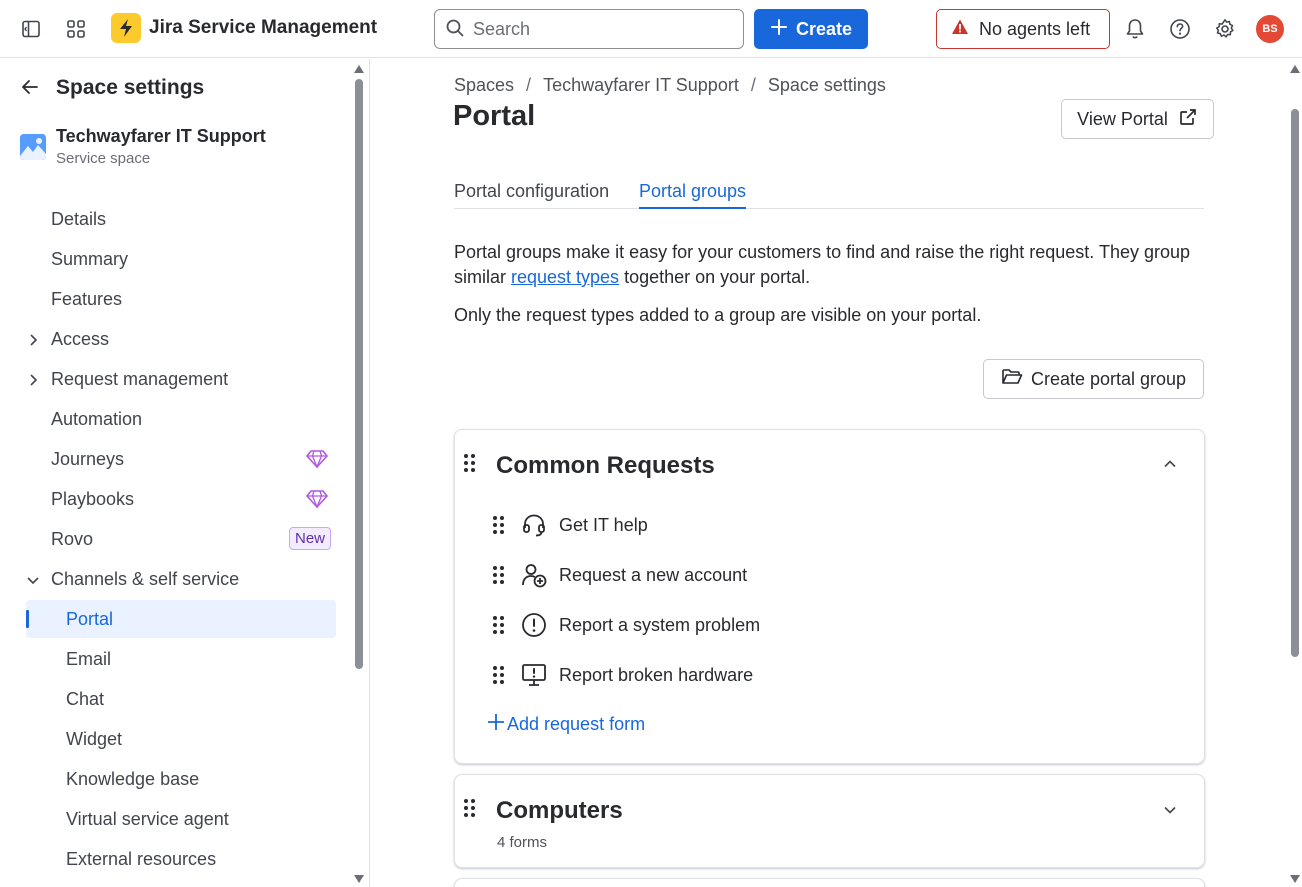 This screenshot has width=1302, height=887. Describe the element at coordinates (181, 259) in the screenshot. I see `sidebar-item-summary: Summary` at that location.